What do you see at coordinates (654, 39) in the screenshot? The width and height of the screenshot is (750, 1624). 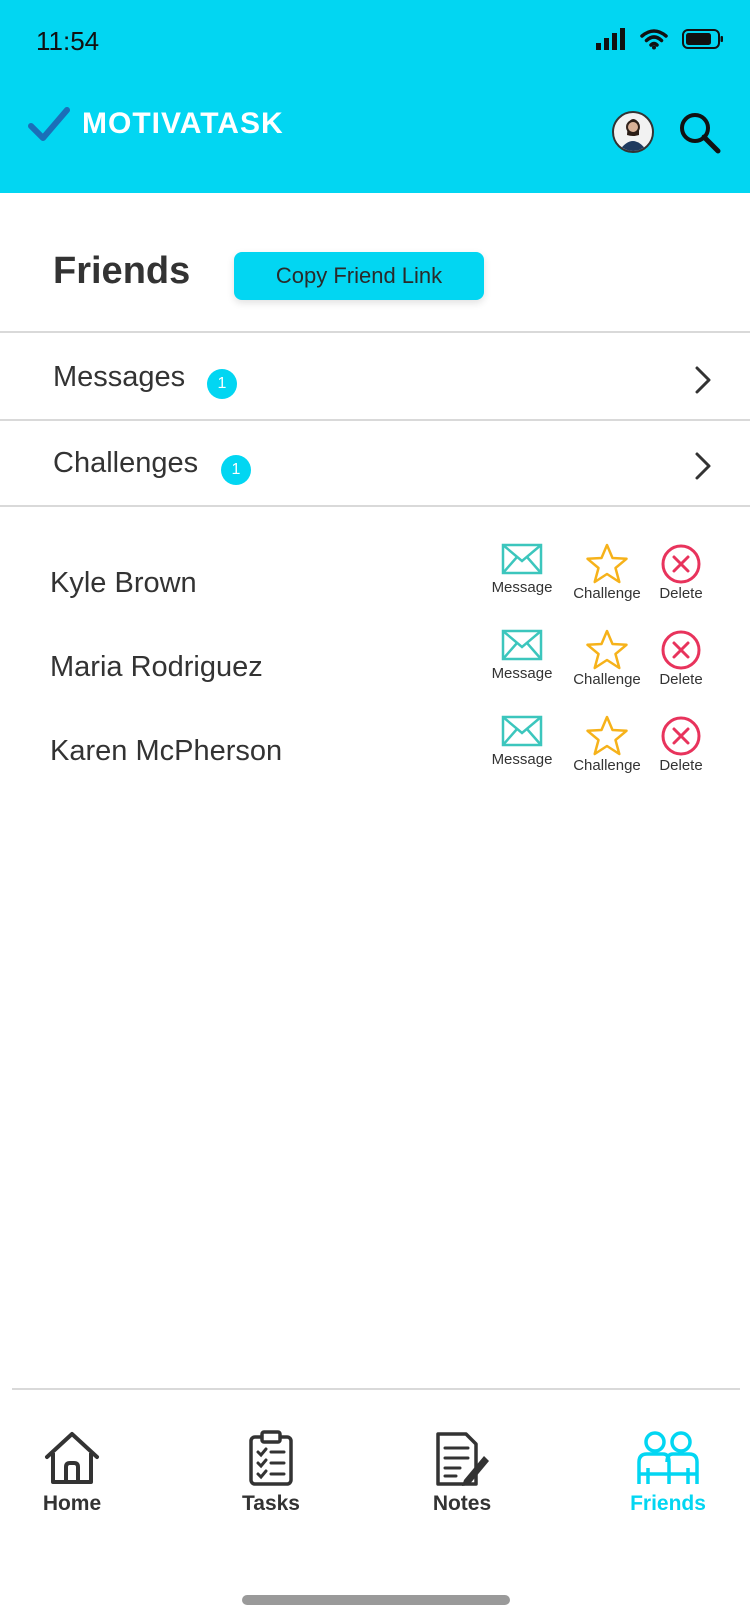 I see `wifi-icon` at bounding box center [654, 39].